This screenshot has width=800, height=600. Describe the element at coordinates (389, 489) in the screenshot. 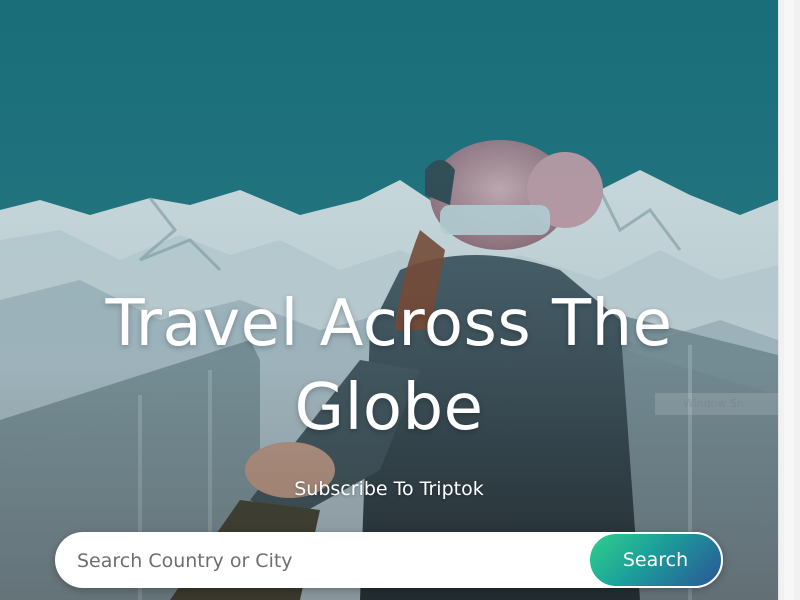

I see `hero-subtitle: Subscribe To Triptok` at that location.